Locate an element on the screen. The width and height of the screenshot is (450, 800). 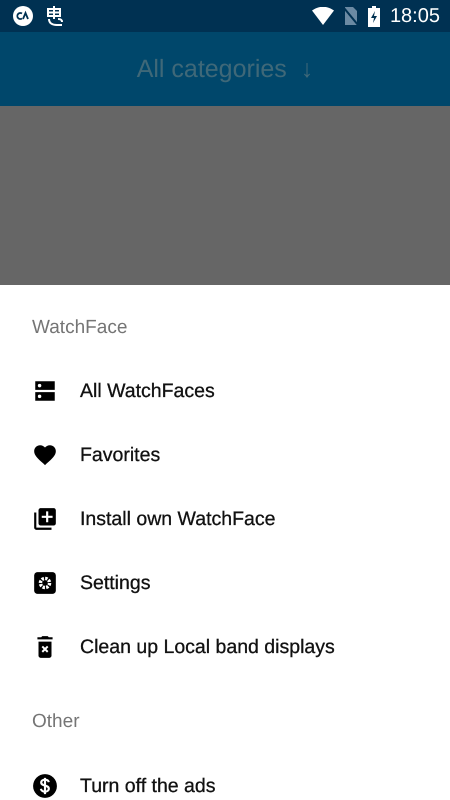
section-header: Other is located at coordinates (56, 722).